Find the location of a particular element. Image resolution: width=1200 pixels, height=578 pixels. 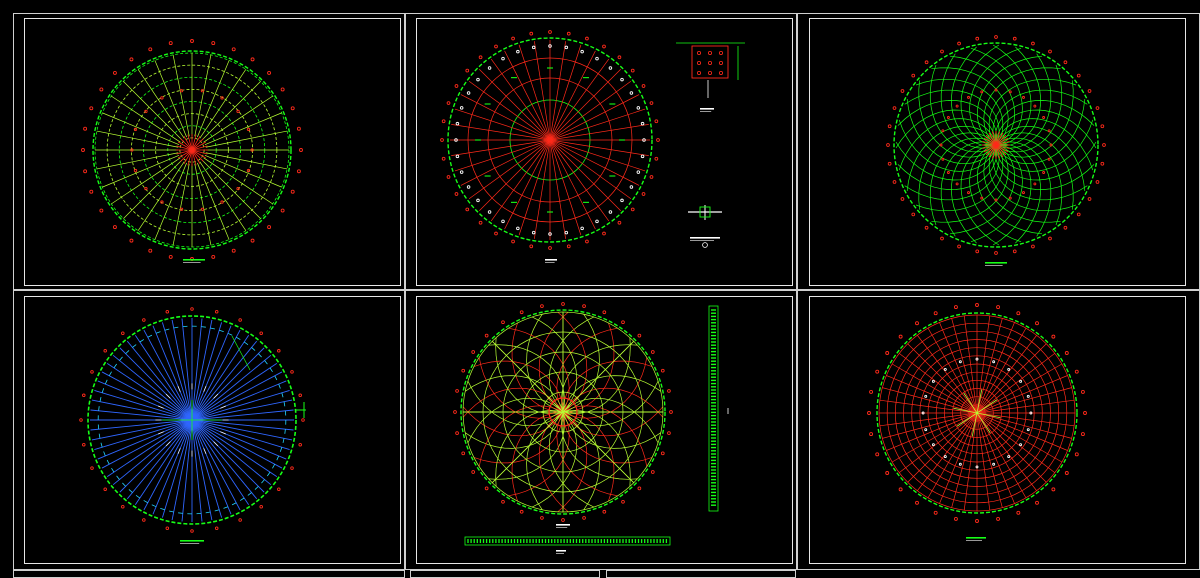

section-detail is located at coordinates (705, 226).